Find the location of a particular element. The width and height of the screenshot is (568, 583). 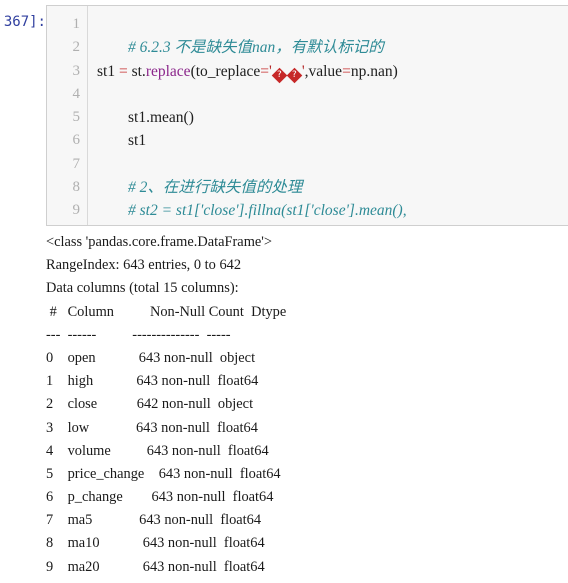

code-statement: st1 is located at coordinates (137, 141).